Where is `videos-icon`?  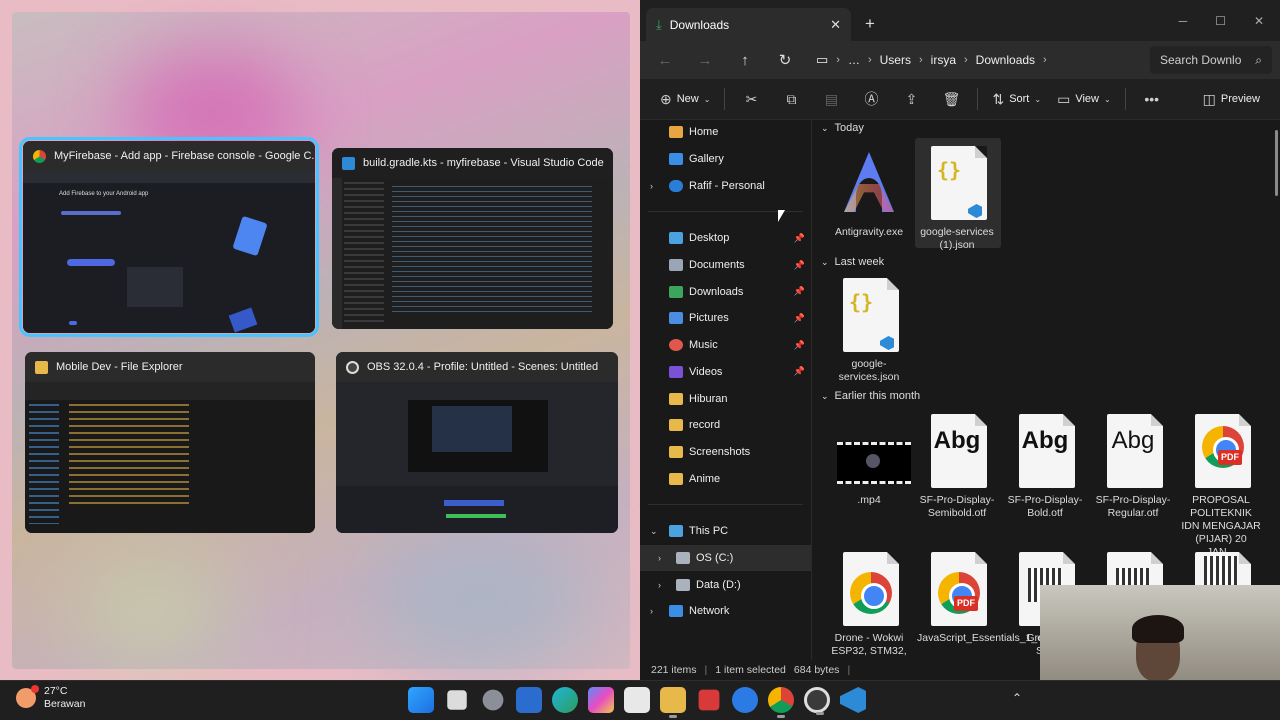 videos-icon is located at coordinates (676, 371).